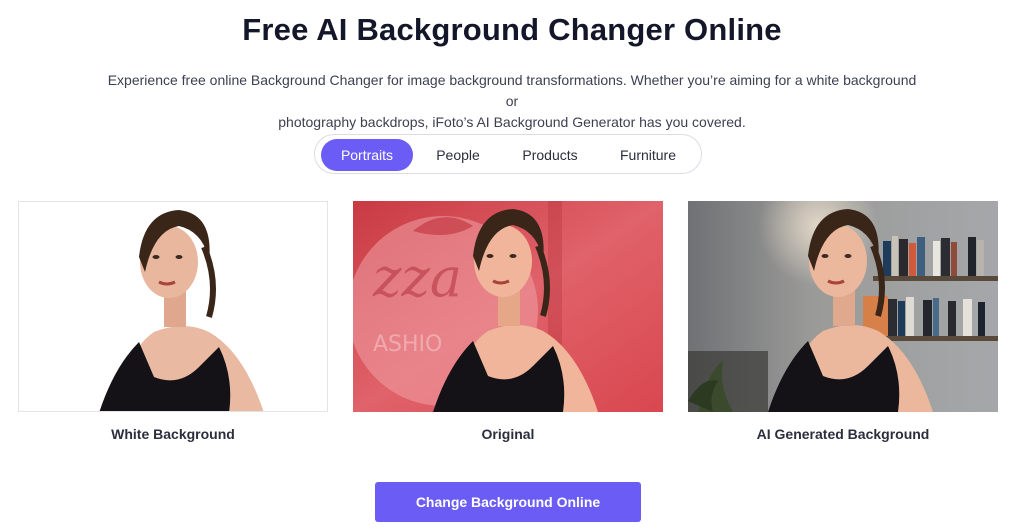  Describe the element at coordinates (173, 434) in the screenshot. I see `caption-white-background: White Background` at that location.